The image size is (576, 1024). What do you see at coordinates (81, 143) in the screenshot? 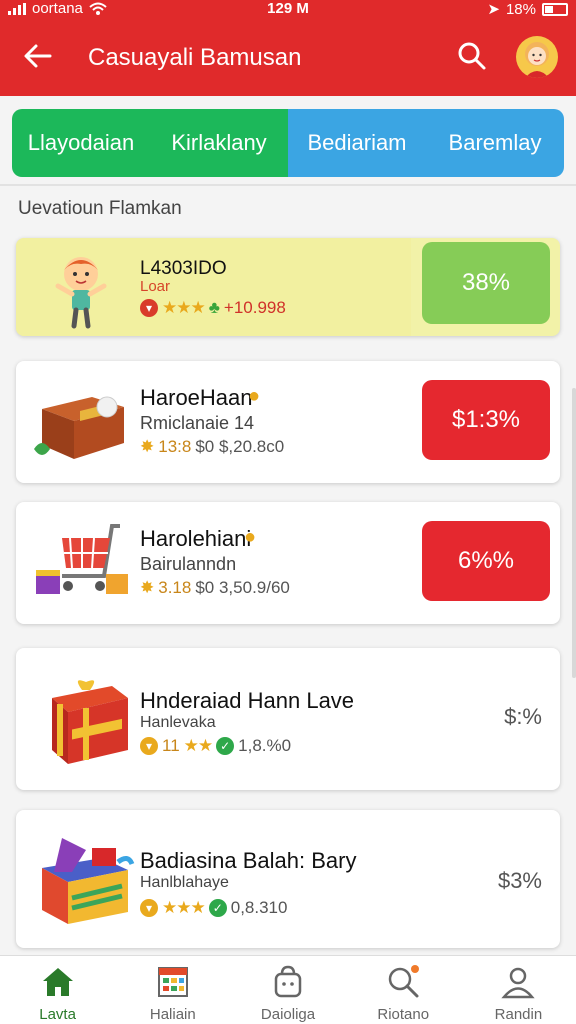
I see `tab-llayodaian: Llayodaian` at bounding box center [81, 143].